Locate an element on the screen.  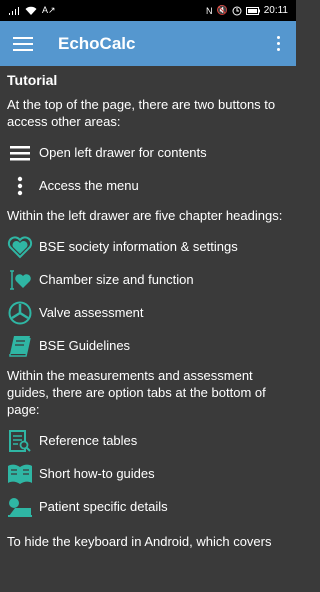
list-item: BSE society information & settings is located at coordinates (148, 246).